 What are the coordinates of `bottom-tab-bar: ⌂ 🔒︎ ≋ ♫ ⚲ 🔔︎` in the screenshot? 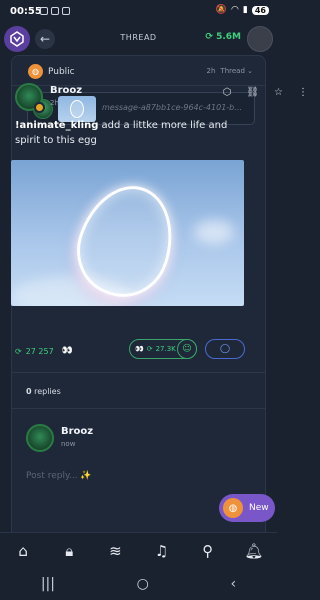 It's located at (138, 550).